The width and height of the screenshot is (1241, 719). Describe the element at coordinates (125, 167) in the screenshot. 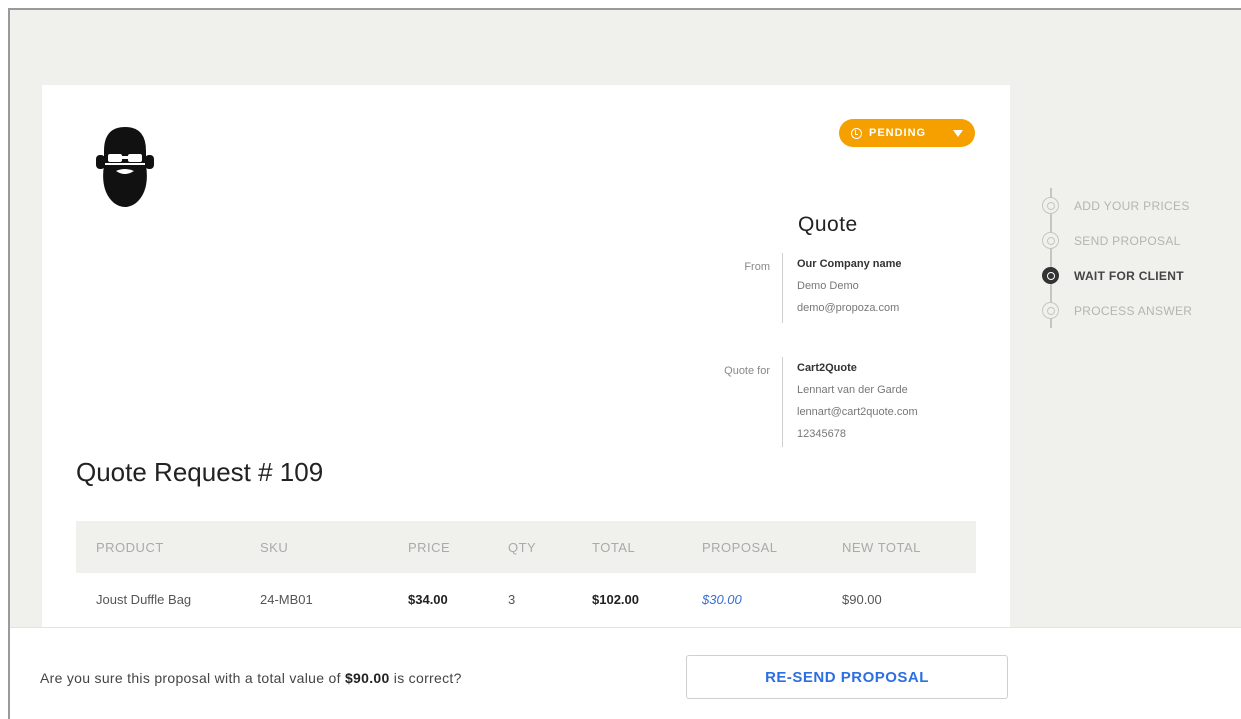

I see `bearded-man-logo-icon` at that location.